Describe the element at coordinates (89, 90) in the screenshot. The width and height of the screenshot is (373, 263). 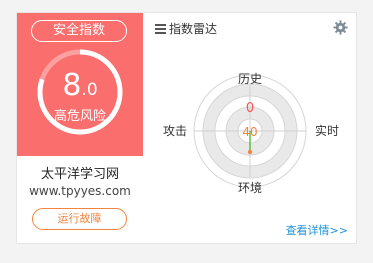
I see `score-decimal: .0` at that location.